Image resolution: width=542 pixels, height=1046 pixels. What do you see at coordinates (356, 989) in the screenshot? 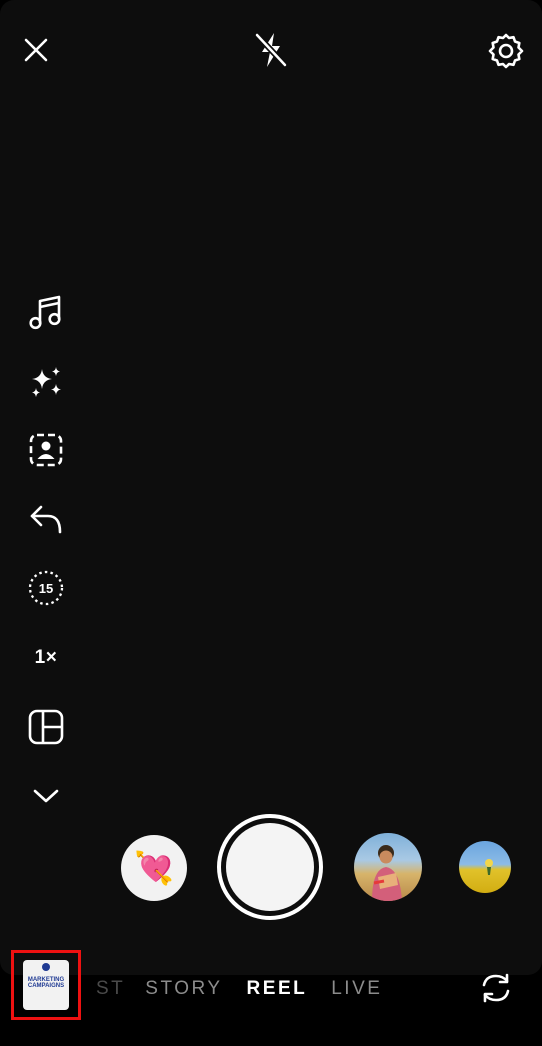
I see `mode-live: LIVE` at bounding box center [356, 989].